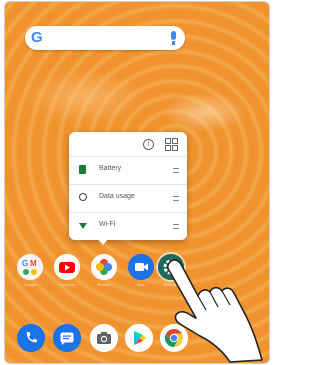  I want to click on dock-play-store, so click(139, 338).